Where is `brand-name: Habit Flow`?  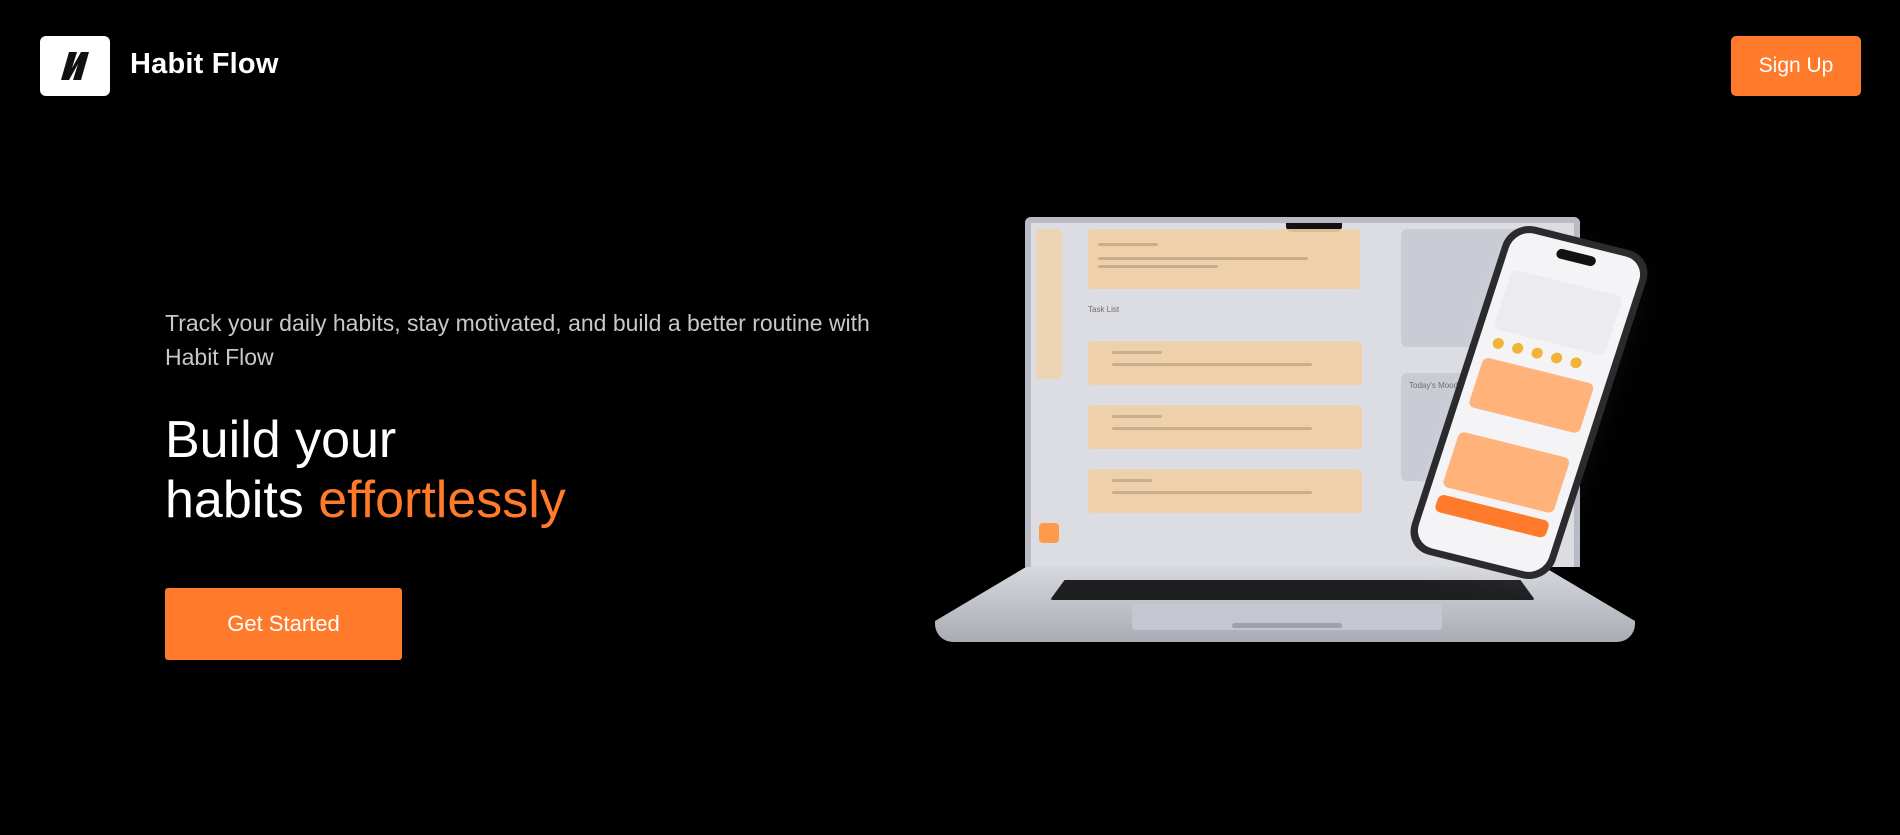 brand-name: Habit Flow is located at coordinates (204, 64).